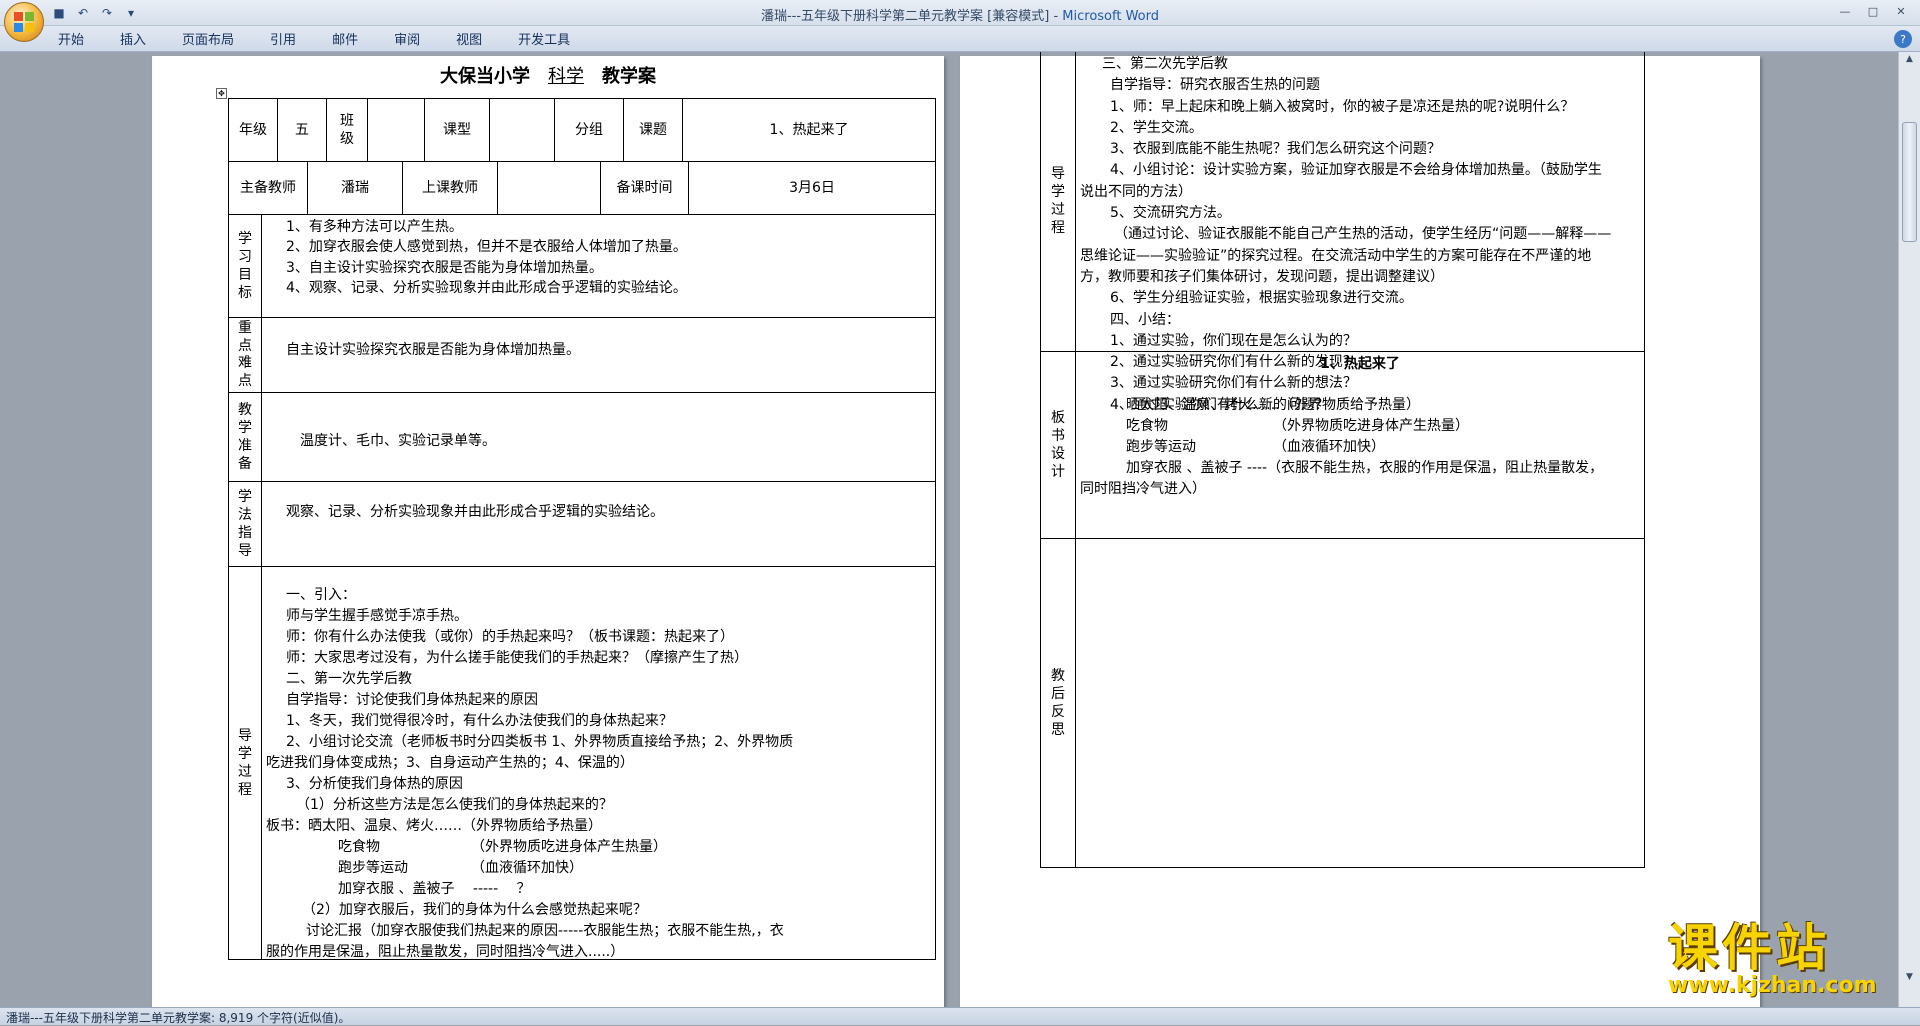 The height and width of the screenshot is (1026, 1920). Describe the element at coordinates (1261, 298) in the screenshot. I see `process-line: 6、学生分组验证实验，根据实验现象进行交流。` at that location.